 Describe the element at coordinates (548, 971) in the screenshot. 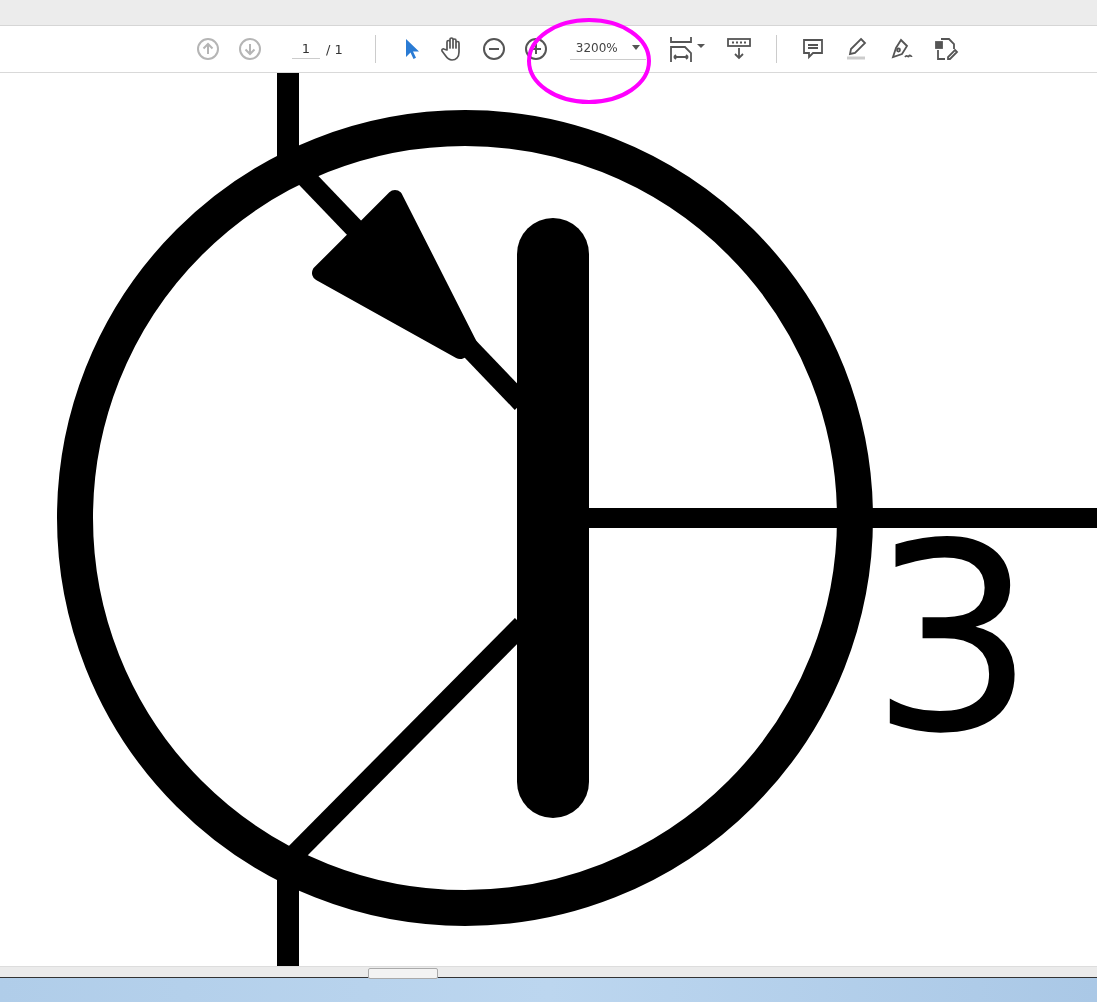

I see `horizontal-scrollbar` at that location.